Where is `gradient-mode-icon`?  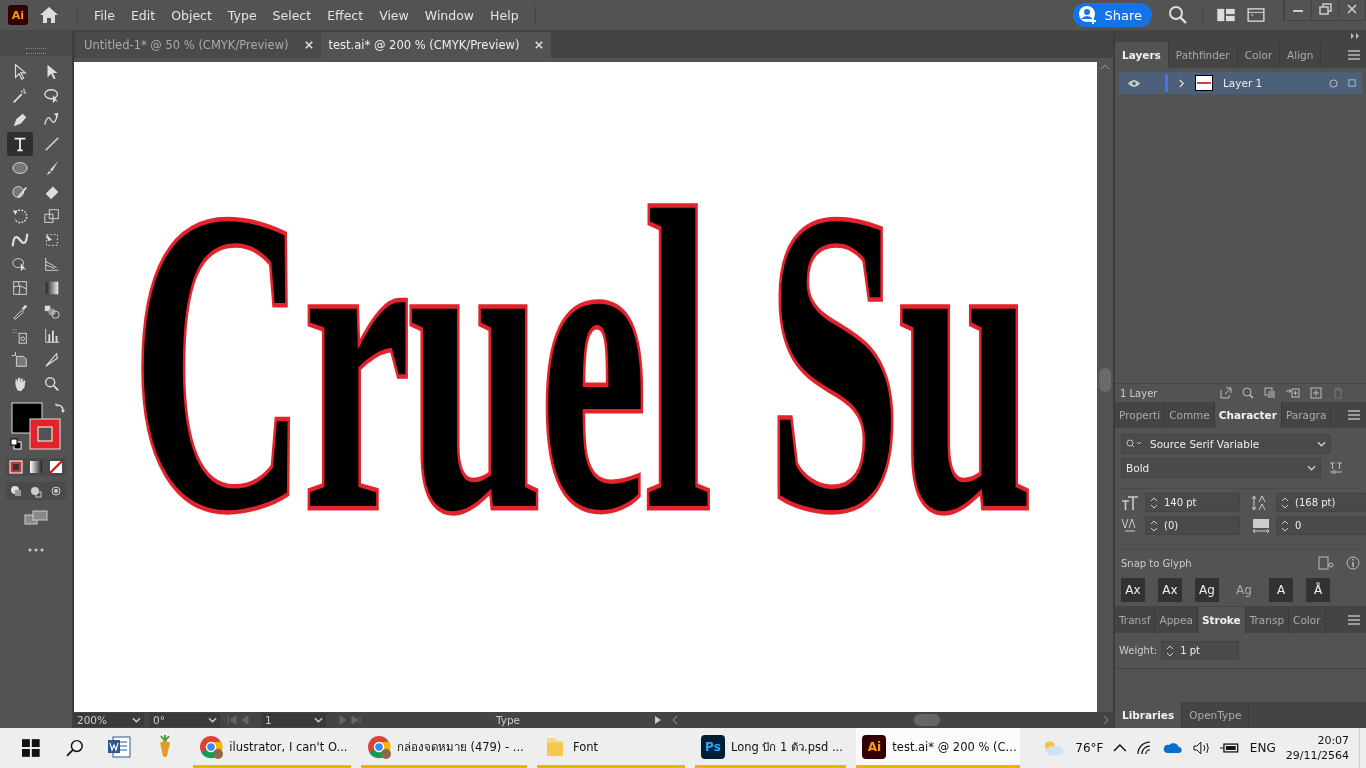 gradient-mode-icon is located at coordinates (36, 466).